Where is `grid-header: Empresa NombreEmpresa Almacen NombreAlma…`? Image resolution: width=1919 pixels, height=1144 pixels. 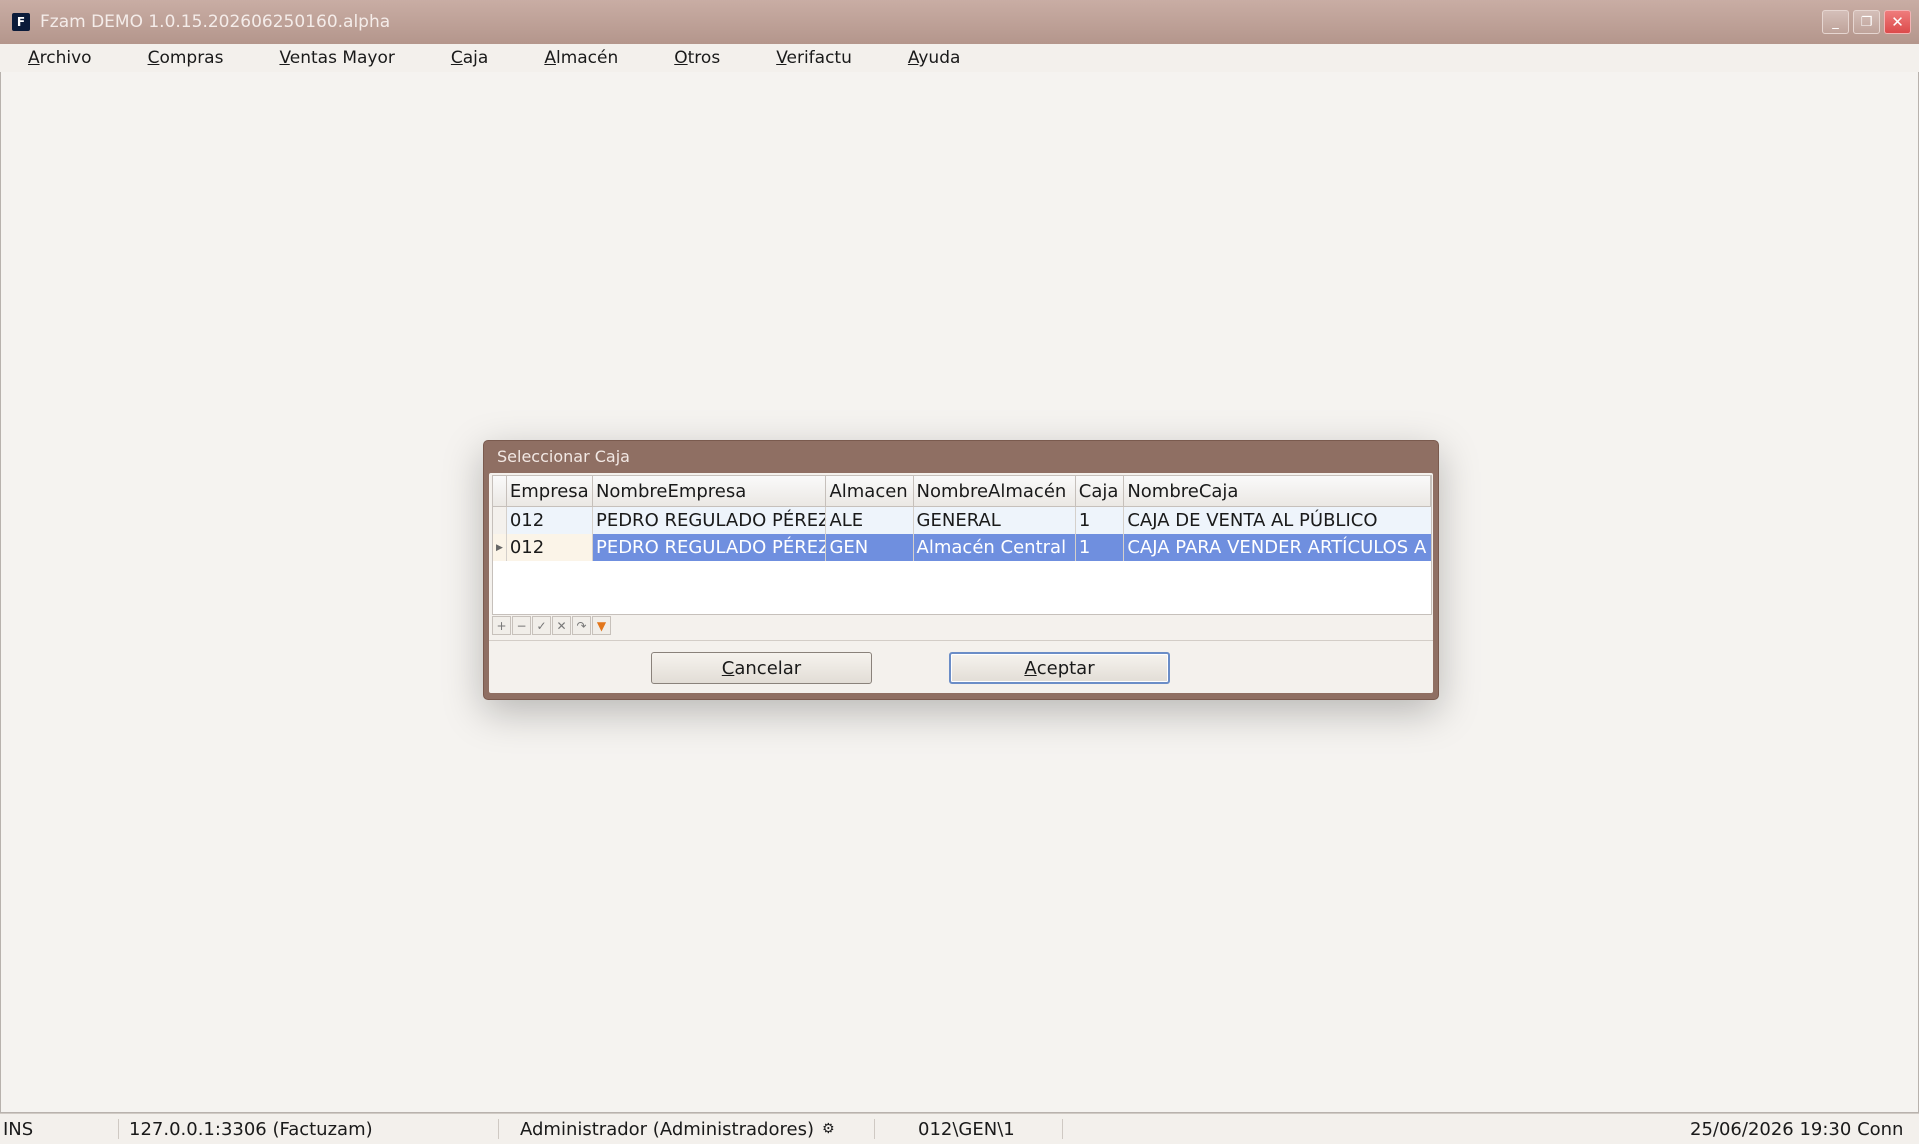 grid-header: Empresa NombreEmpresa Almacen NombreAlma… is located at coordinates (962, 491).